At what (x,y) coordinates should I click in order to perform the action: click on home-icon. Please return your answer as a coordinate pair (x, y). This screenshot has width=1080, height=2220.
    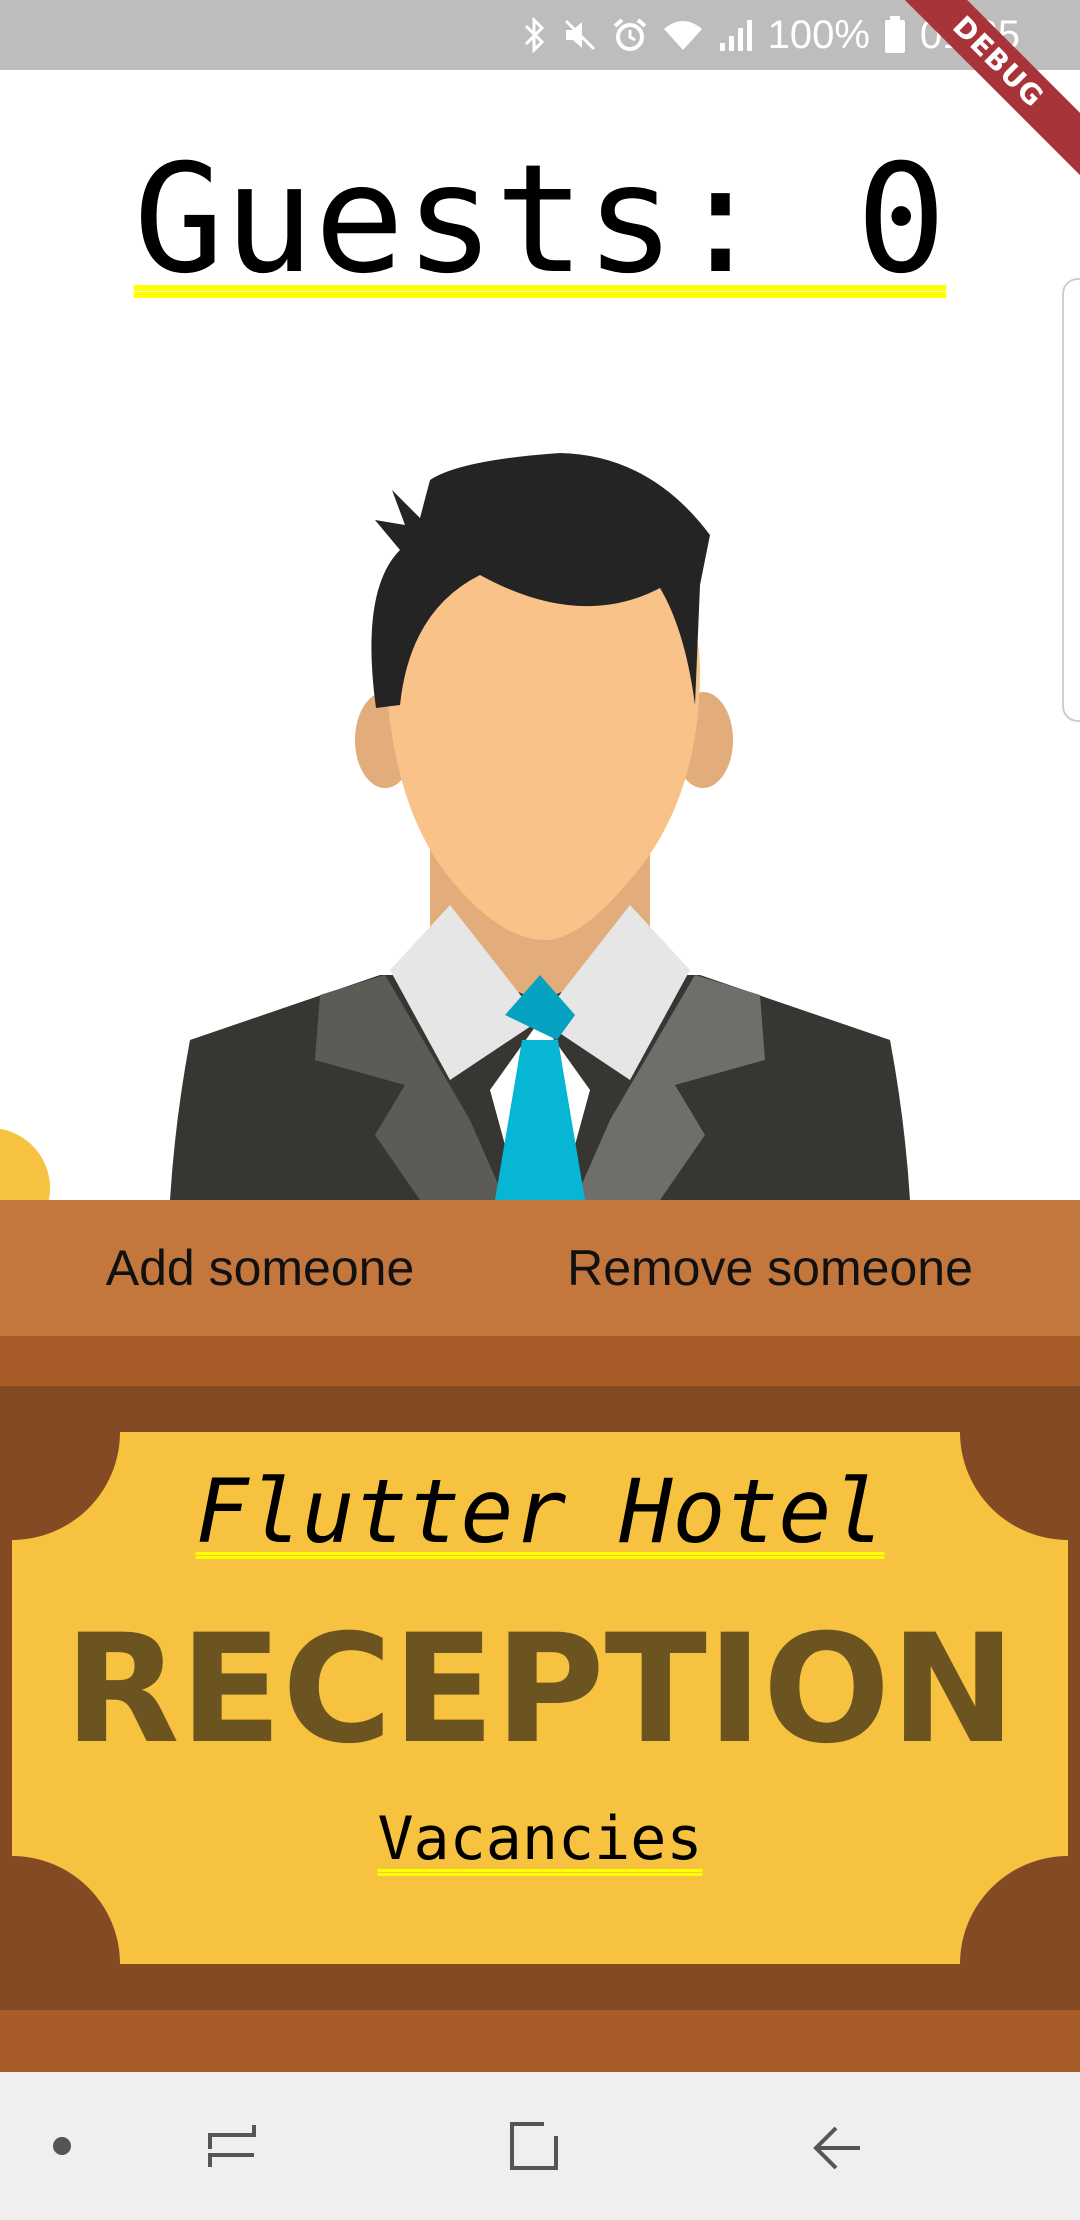
    Looking at the image, I should click on (534, 2146).